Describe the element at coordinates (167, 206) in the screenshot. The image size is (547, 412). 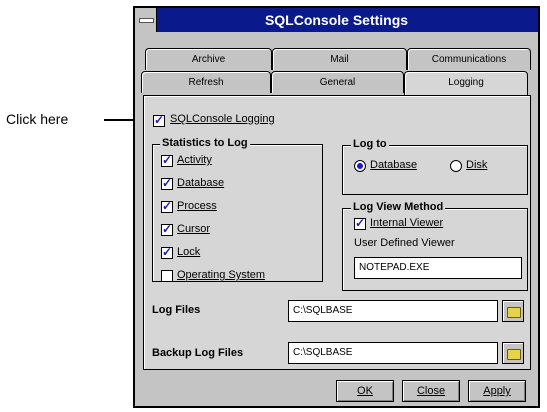
I see `process-checkbox` at that location.